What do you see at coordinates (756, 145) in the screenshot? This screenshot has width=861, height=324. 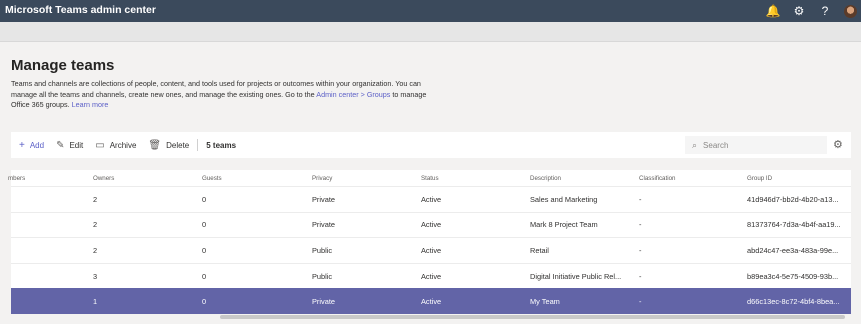 I see `search-input: ⌕ Search` at bounding box center [756, 145].